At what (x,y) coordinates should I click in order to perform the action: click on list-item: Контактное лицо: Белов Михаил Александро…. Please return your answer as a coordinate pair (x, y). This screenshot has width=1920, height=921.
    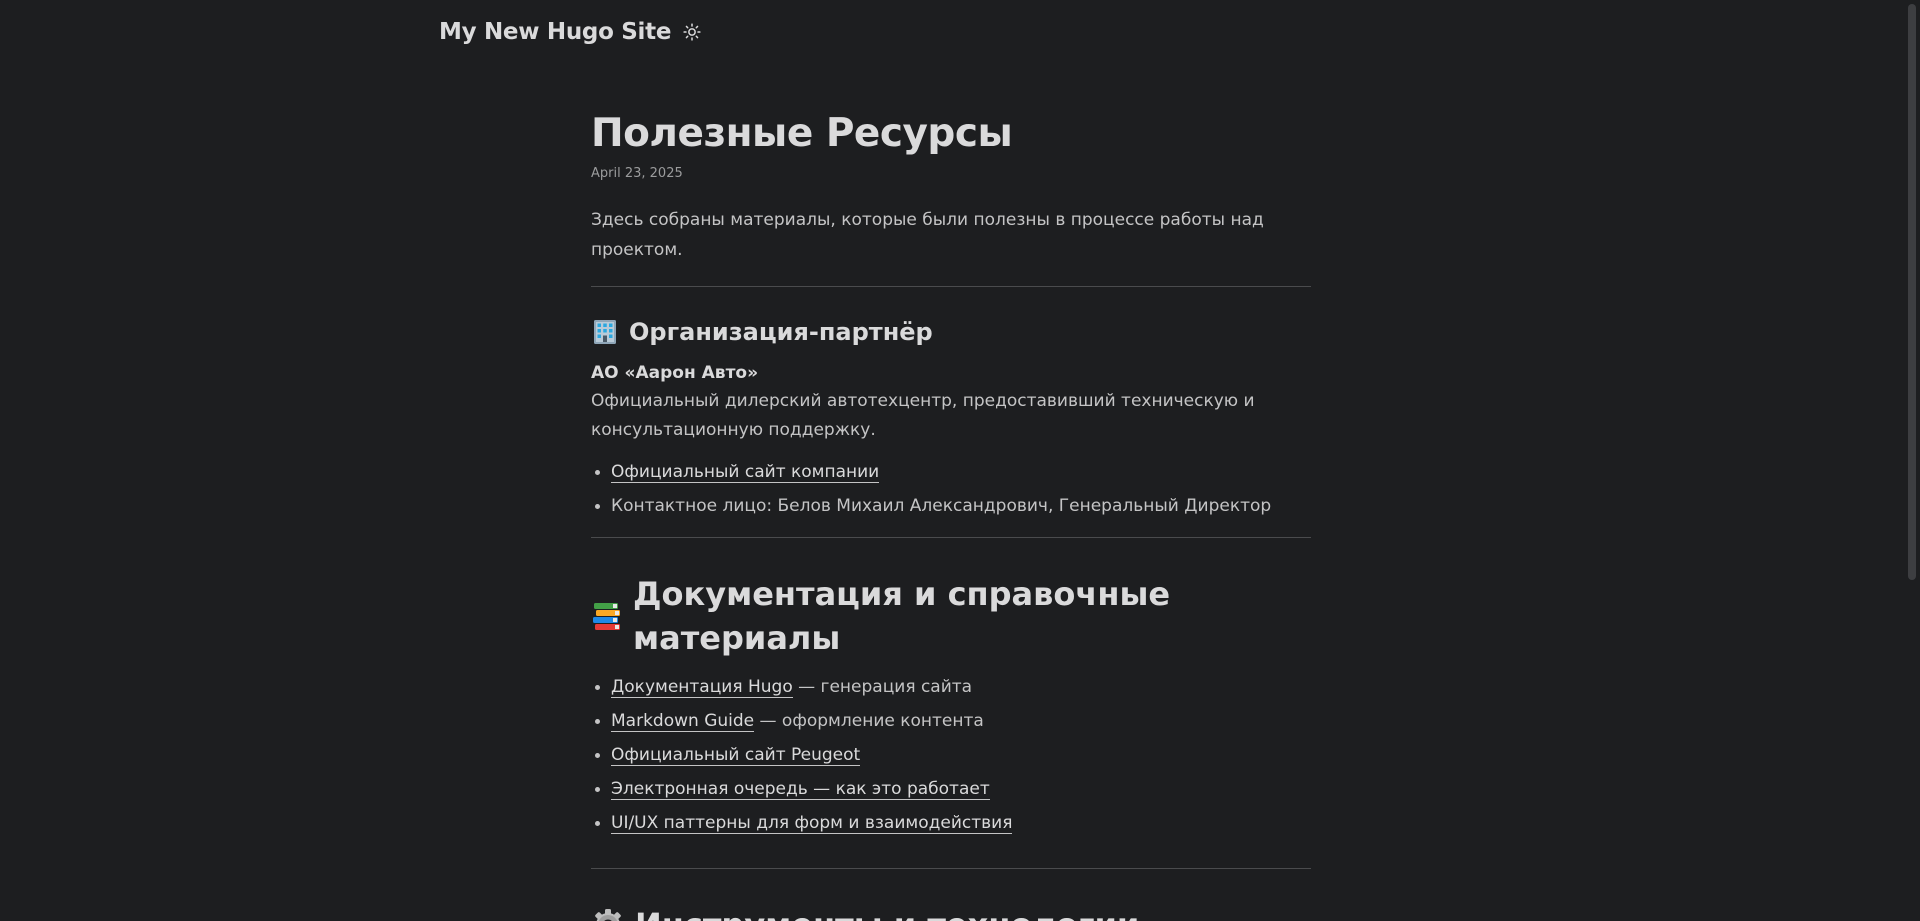
    Looking at the image, I should click on (953, 506).